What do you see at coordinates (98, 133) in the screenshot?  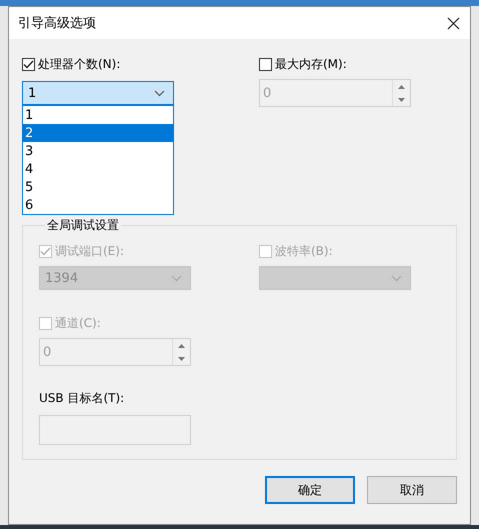 I see `dropdown-option: 2` at bounding box center [98, 133].